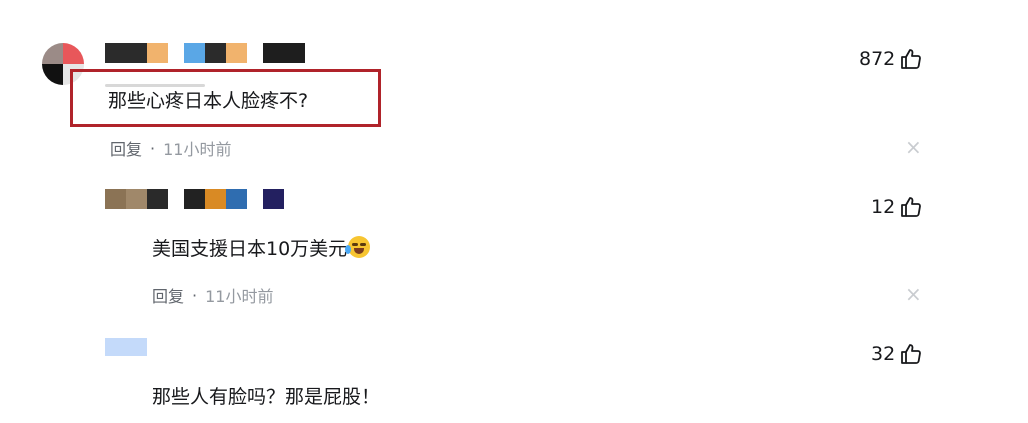  What do you see at coordinates (877, 59) in the screenshot?
I see `like-count: 872` at bounding box center [877, 59].